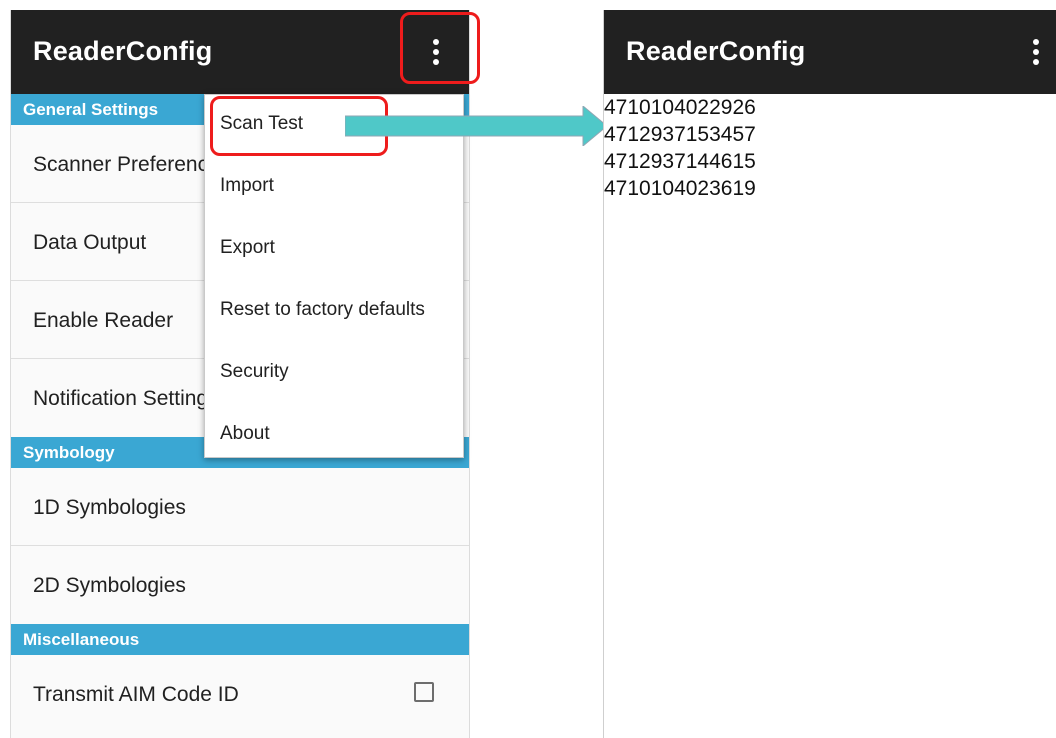  What do you see at coordinates (334, 436) in the screenshot?
I see `menu-item-about: About` at bounding box center [334, 436].